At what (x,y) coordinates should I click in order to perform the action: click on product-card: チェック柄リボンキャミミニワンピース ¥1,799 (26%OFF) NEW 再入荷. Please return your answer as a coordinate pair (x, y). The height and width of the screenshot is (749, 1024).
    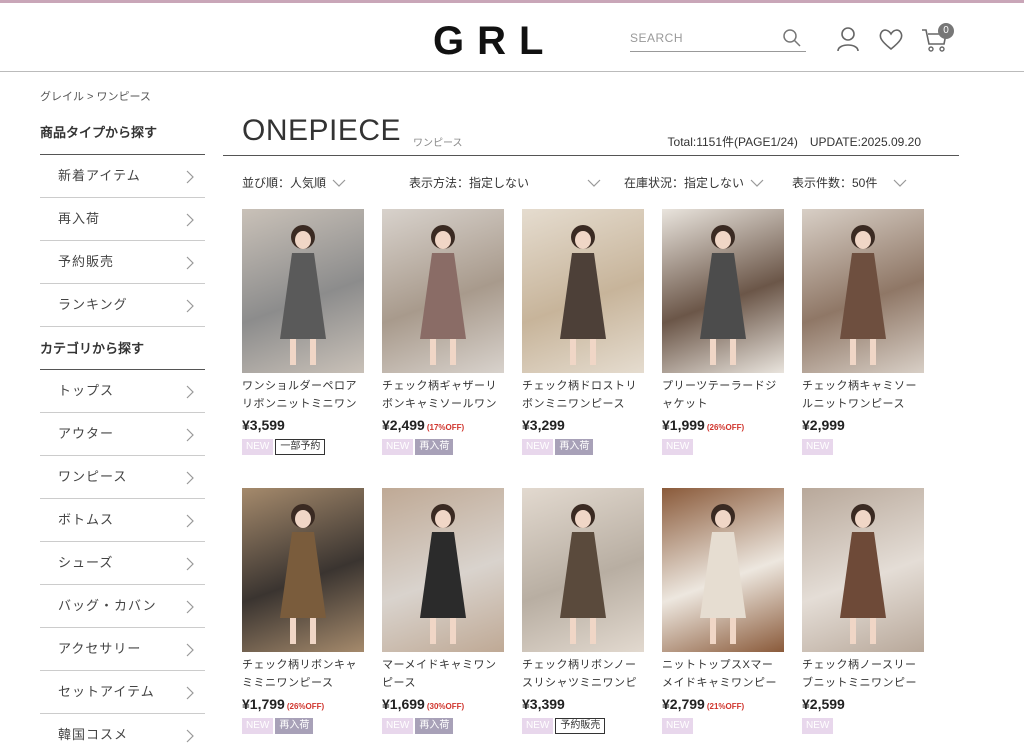
    Looking at the image, I should click on (303, 612).